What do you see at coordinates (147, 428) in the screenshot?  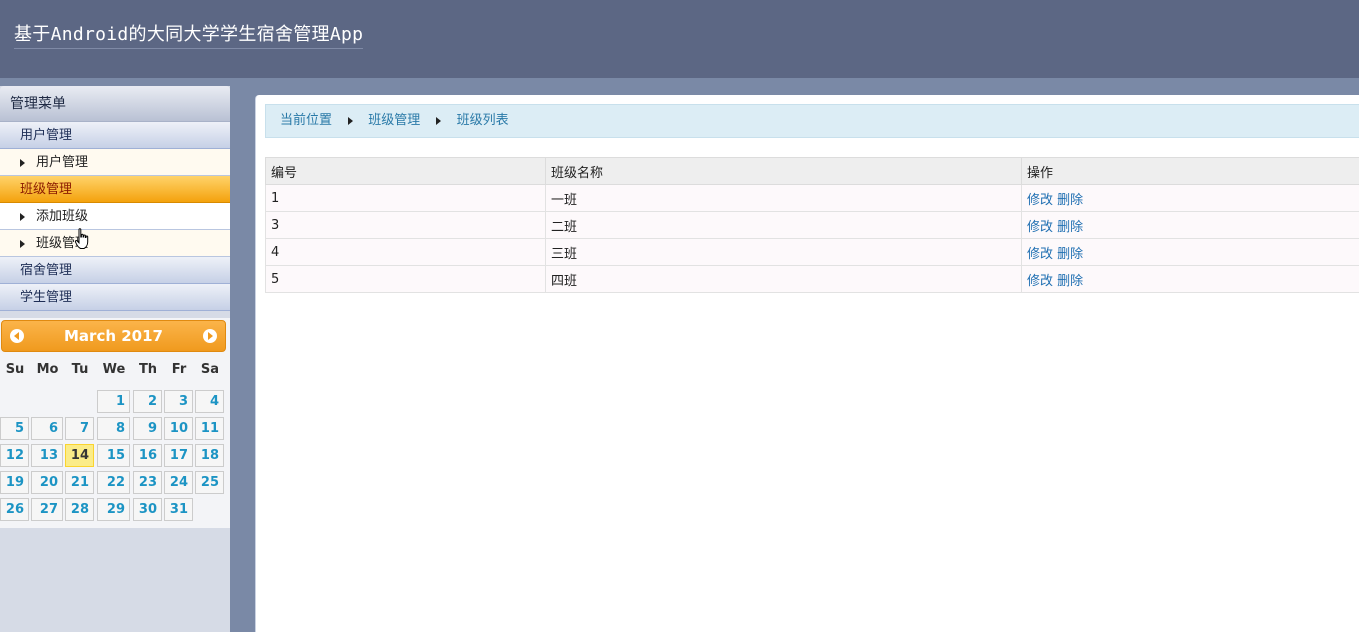 I see `calendar-day: 9` at bounding box center [147, 428].